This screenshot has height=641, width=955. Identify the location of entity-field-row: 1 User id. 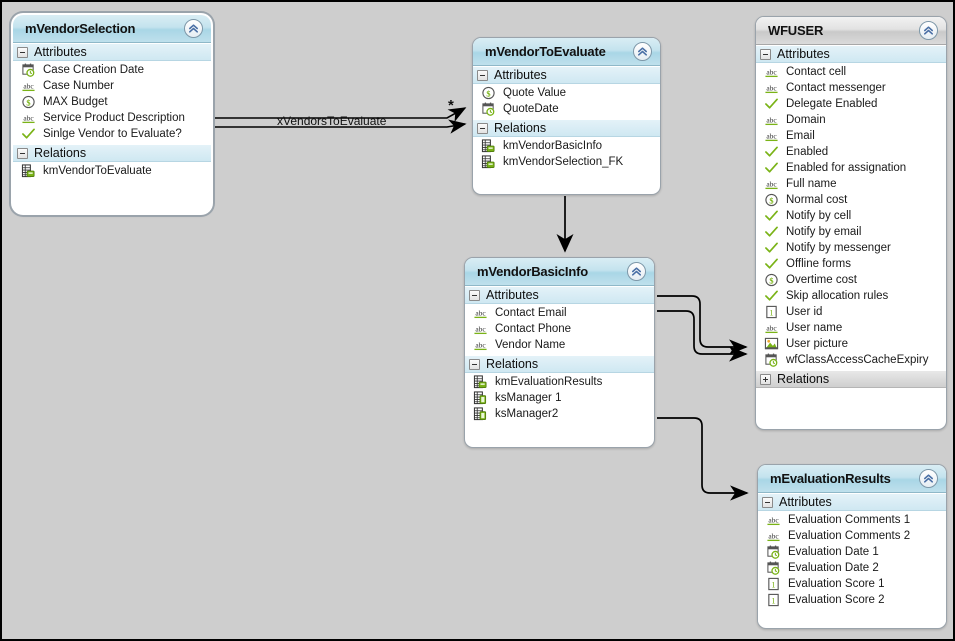
(851, 312).